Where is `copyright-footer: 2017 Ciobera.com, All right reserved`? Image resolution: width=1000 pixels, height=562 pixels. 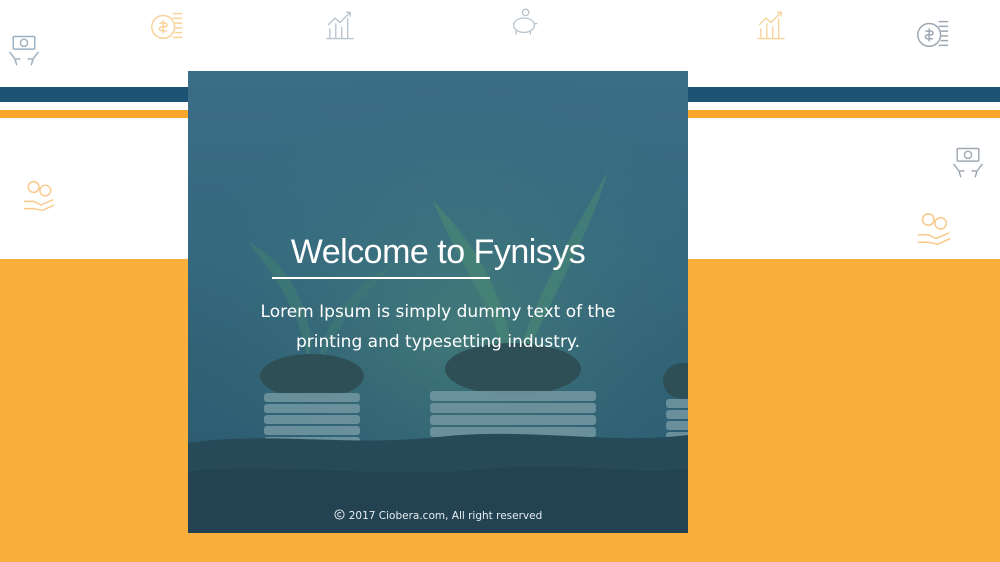
copyright-footer: 2017 Ciobera.com, All right reserved is located at coordinates (438, 515).